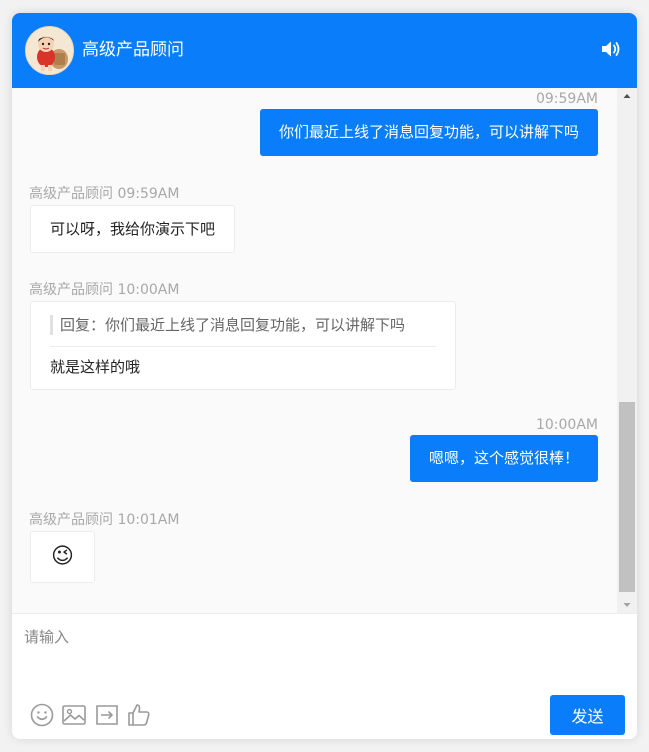  What do you see at coordinates (324, 50) in the screenshot?
I see `chat-header: 高级产品顾问` at bounding box center [324, 50].